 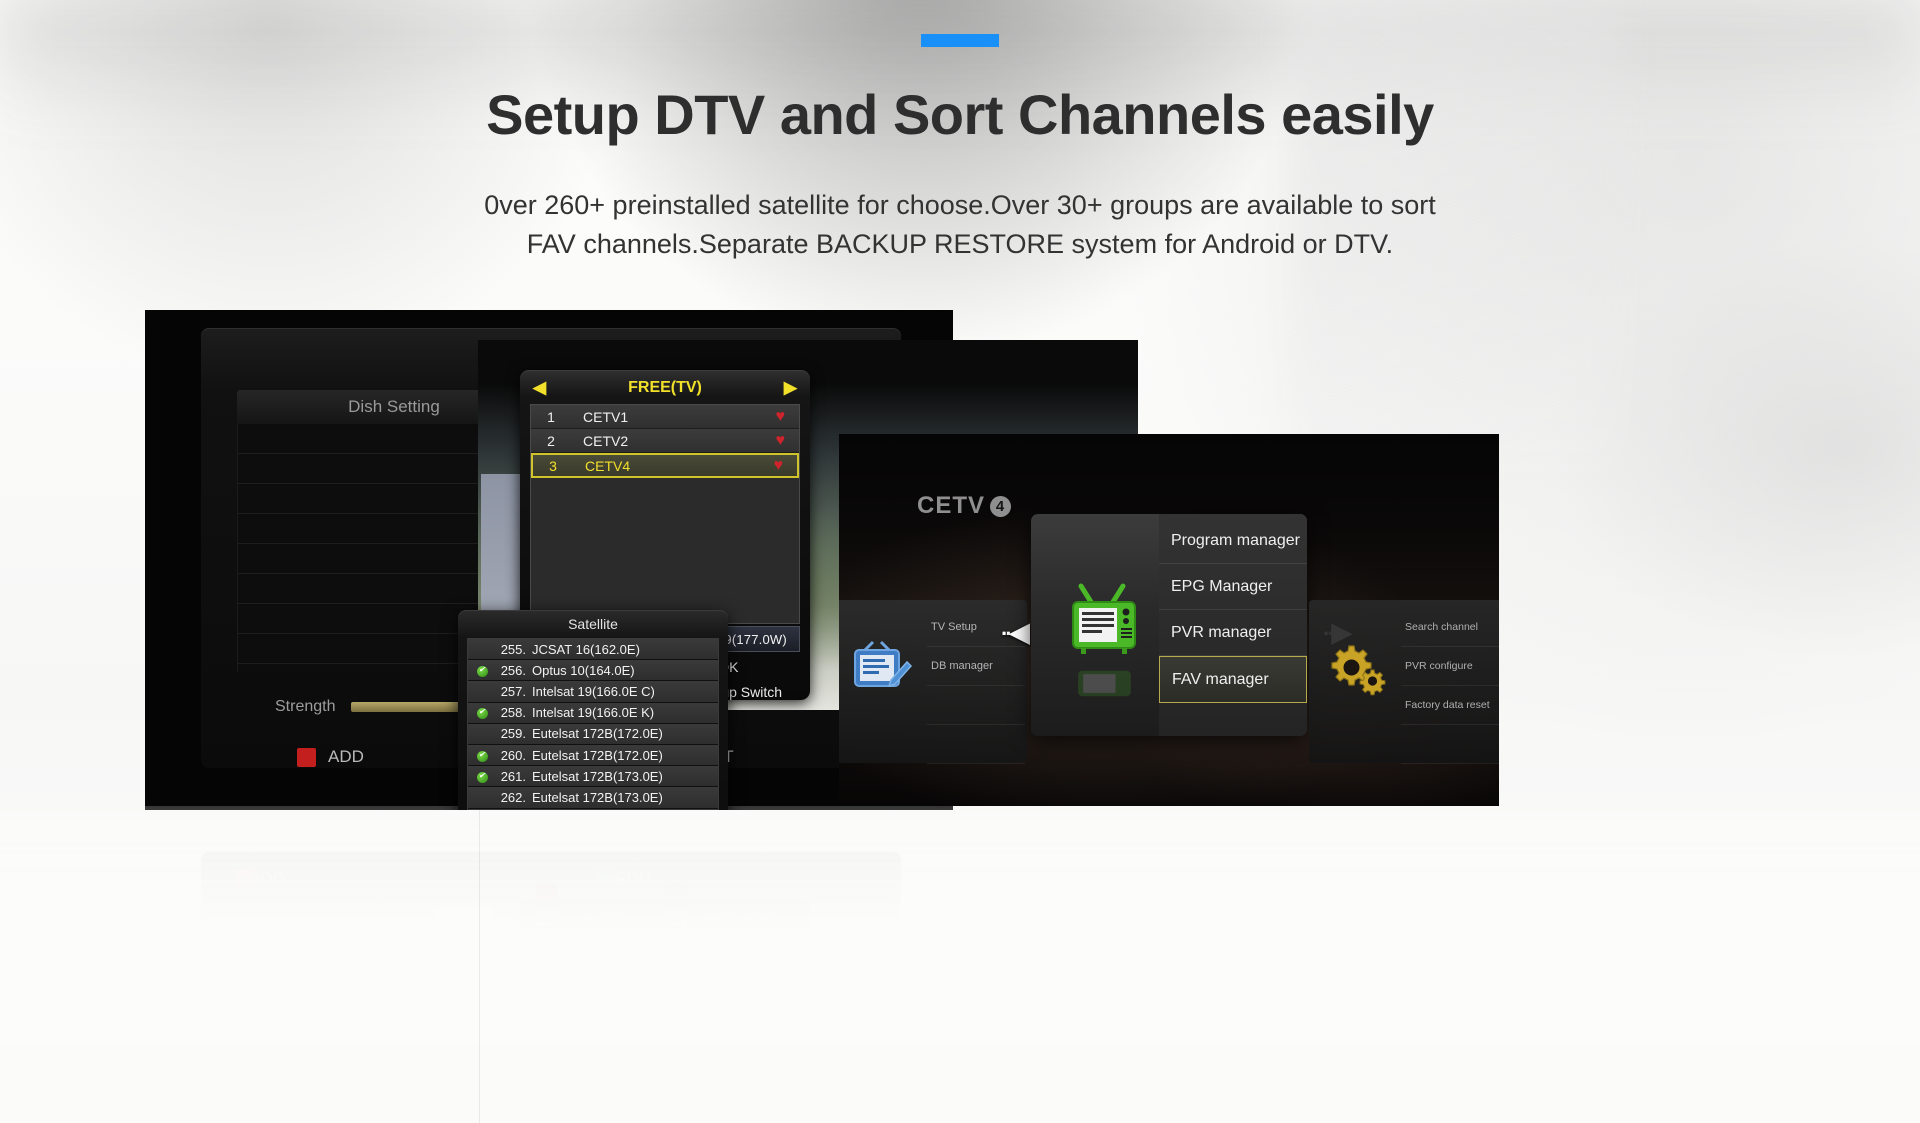 What do you see at coordinates (883, 664) in the screenshot?
I see `tv-setup-icon` at bounding box center [883, 664].